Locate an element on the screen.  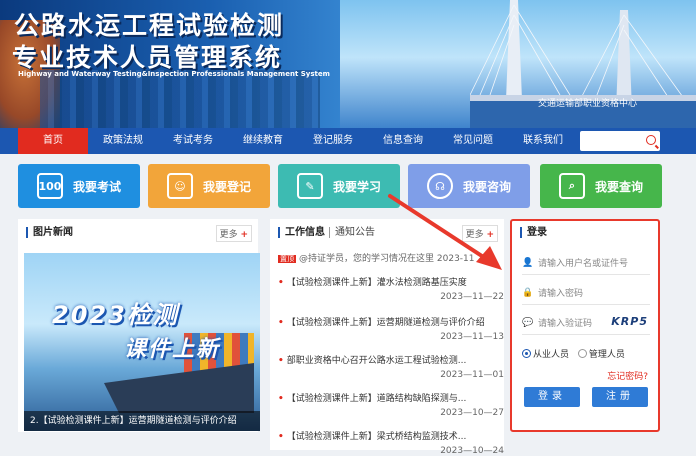
list-item: • 【试验检测课件上新】梁式桥结构监测技术... 2023—10—24 is located at coordinates (391, 442).